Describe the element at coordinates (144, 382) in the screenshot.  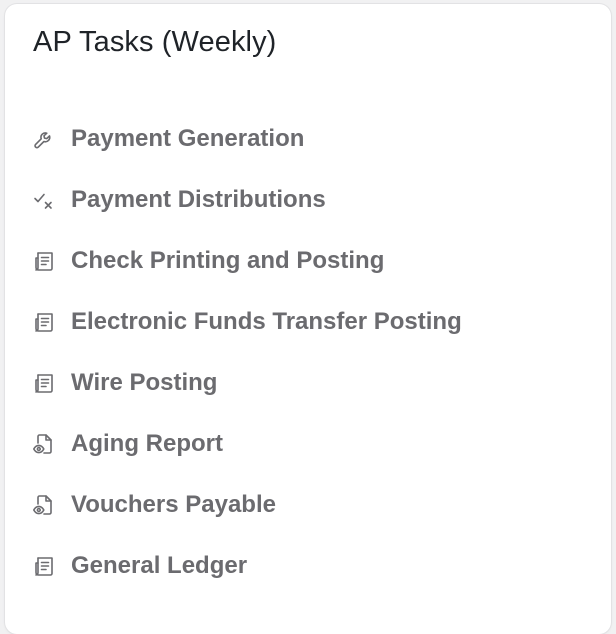
I see `task-label: Wire Posting` at that location.